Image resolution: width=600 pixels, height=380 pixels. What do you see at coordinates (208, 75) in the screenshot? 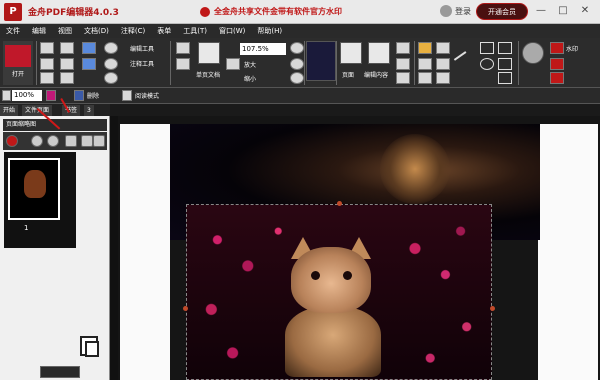
I see `single-page-label: 单页文档` at bounding box center [208, 75].